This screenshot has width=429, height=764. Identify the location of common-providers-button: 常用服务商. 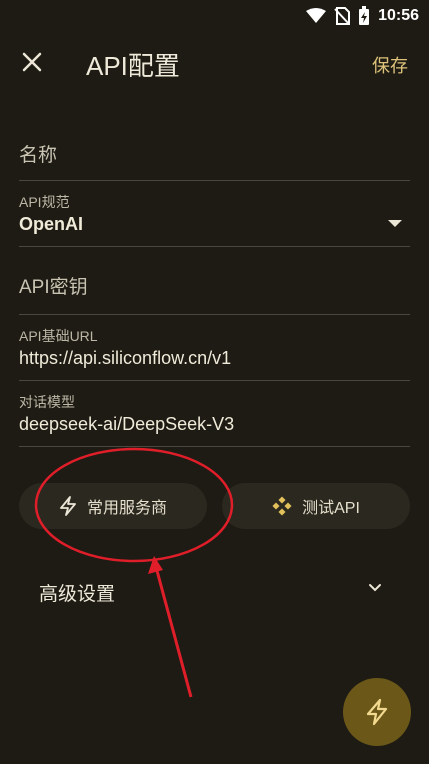
(113, 506).